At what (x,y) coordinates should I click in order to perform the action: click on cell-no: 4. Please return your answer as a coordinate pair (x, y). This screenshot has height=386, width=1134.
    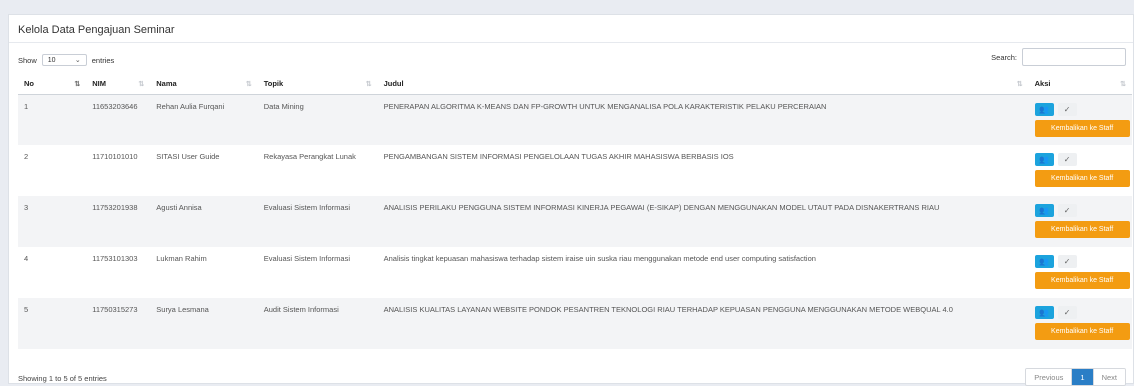
    Looking at the image, I should click on (26, 258).